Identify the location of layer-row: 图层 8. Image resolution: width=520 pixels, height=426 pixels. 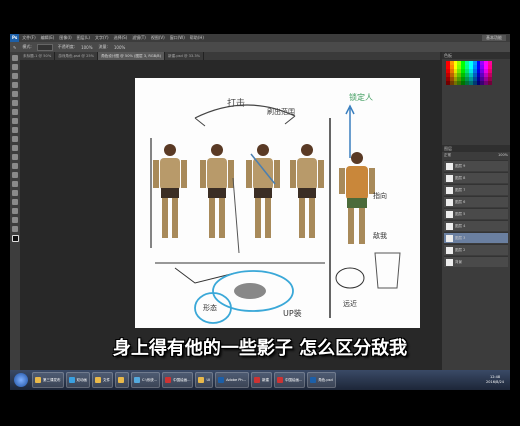
(476, 177).